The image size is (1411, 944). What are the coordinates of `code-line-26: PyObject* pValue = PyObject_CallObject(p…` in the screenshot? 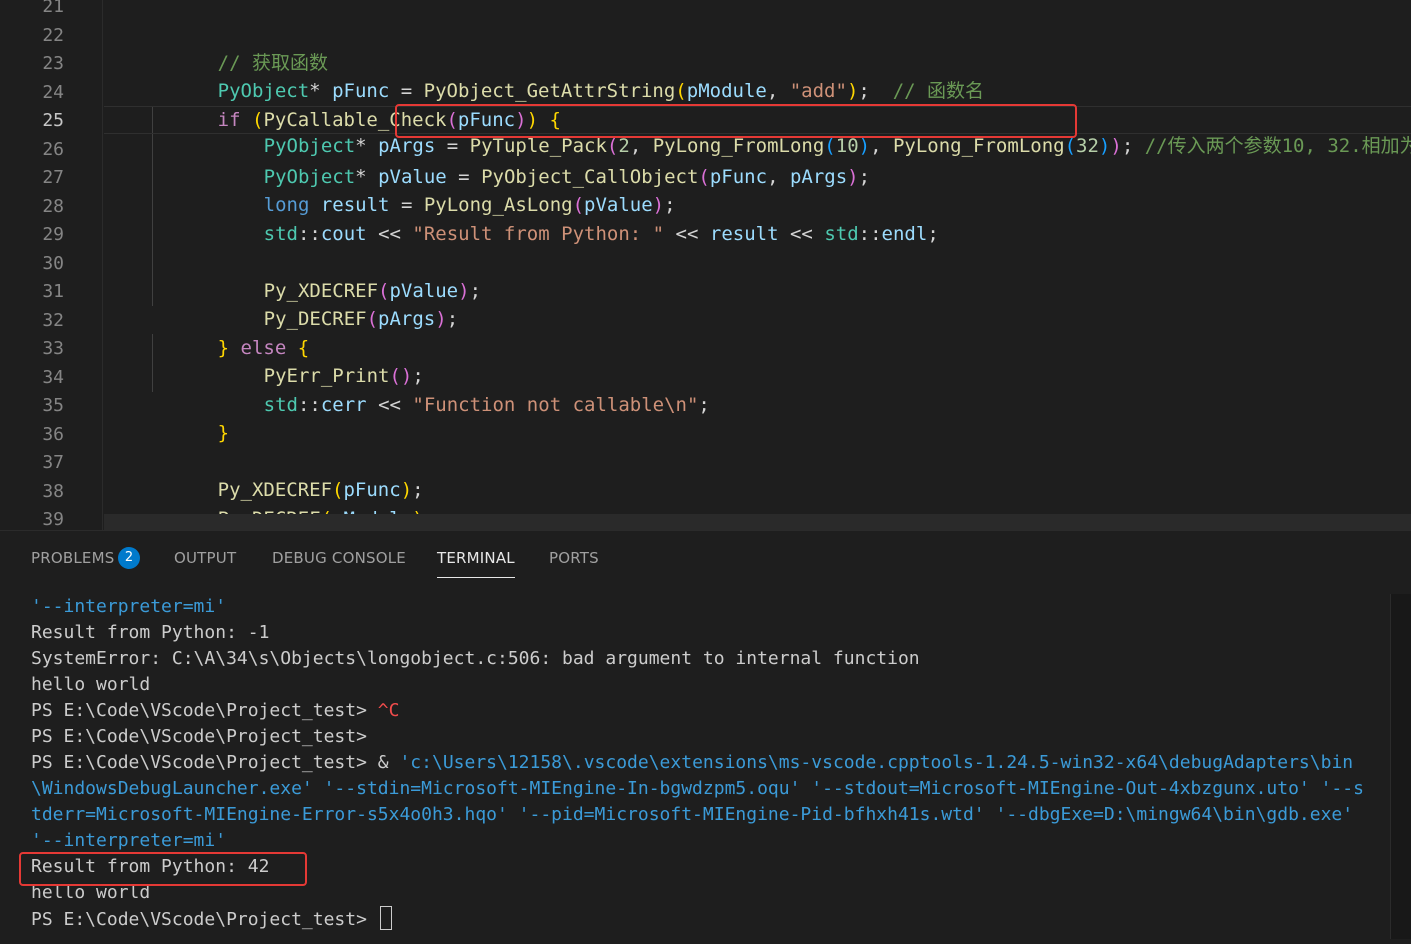 It's located at (567, 177).